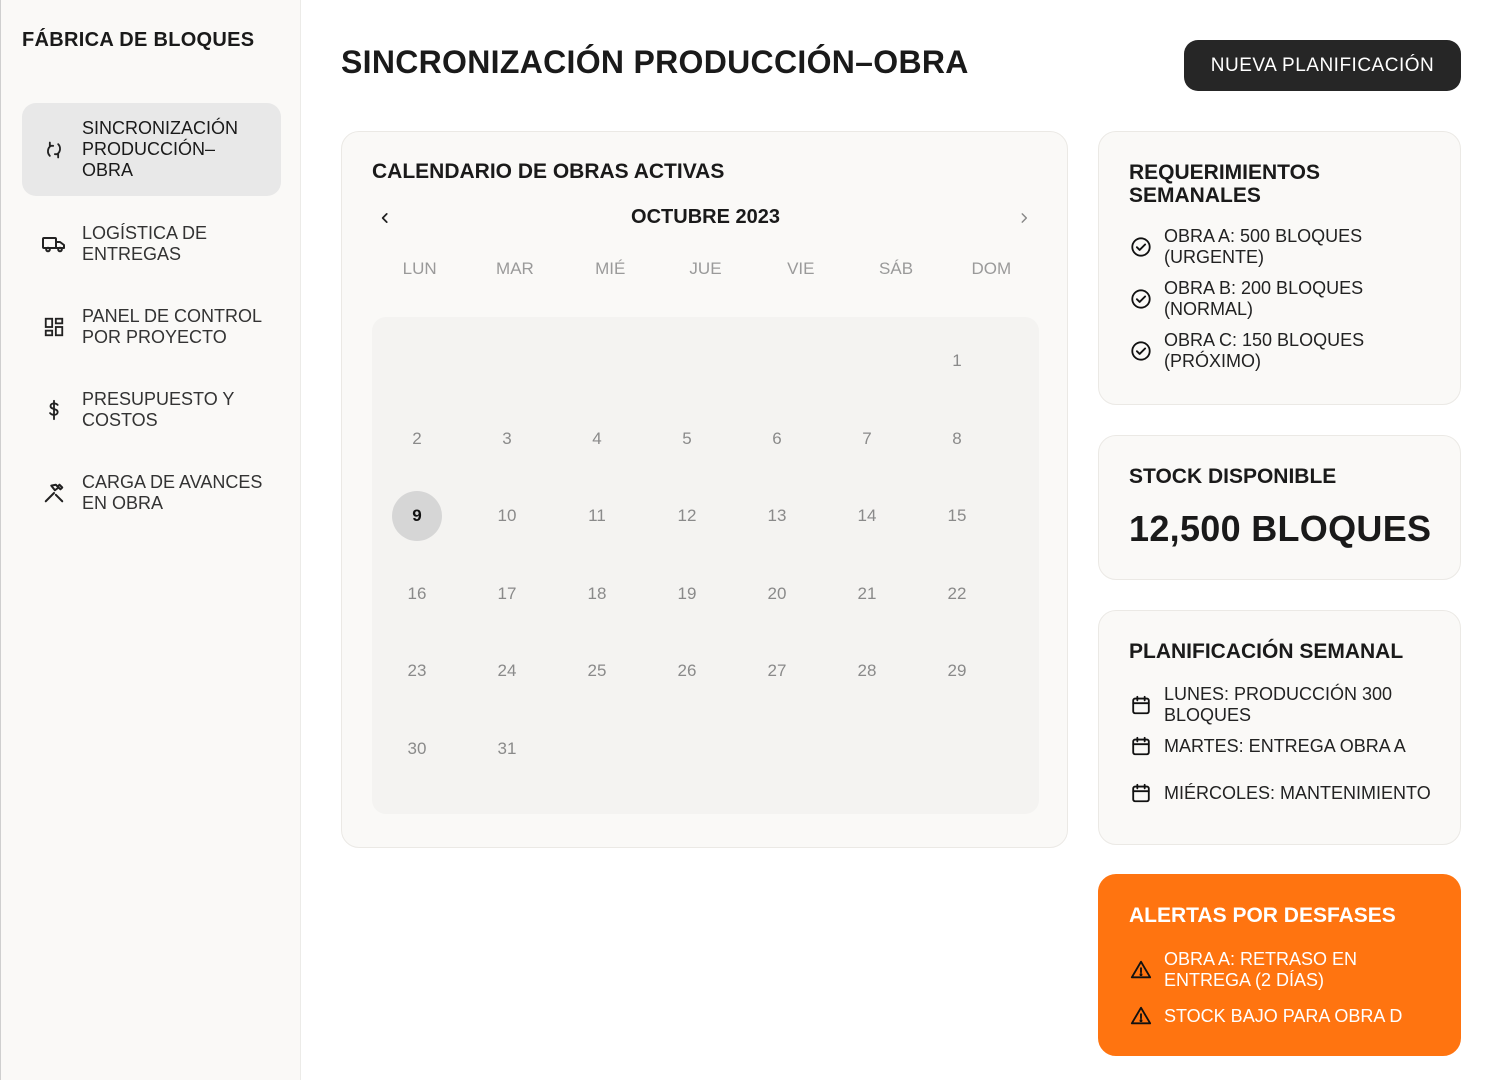 This screenshot has width=1501, height=1080. What do you see at coordinates (867, 671) in the screenshot?
I see `calendar-day: 28` at bounding box center [867, 671].